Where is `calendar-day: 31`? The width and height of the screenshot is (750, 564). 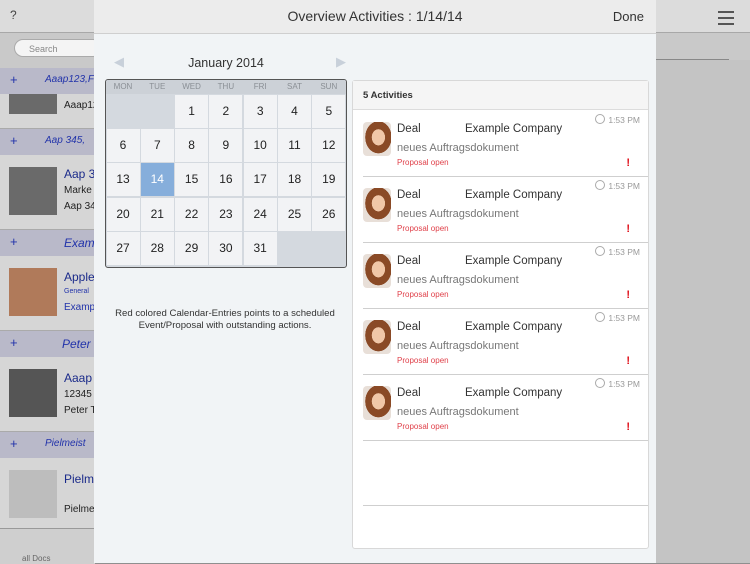
calendar-day: 31 is located at coordinates (260, 249).